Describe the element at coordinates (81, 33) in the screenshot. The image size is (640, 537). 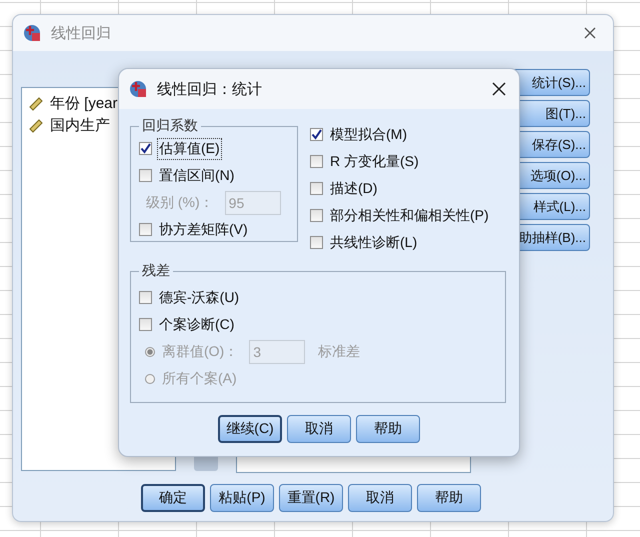
I see `window-title: 线性回归` at that location.